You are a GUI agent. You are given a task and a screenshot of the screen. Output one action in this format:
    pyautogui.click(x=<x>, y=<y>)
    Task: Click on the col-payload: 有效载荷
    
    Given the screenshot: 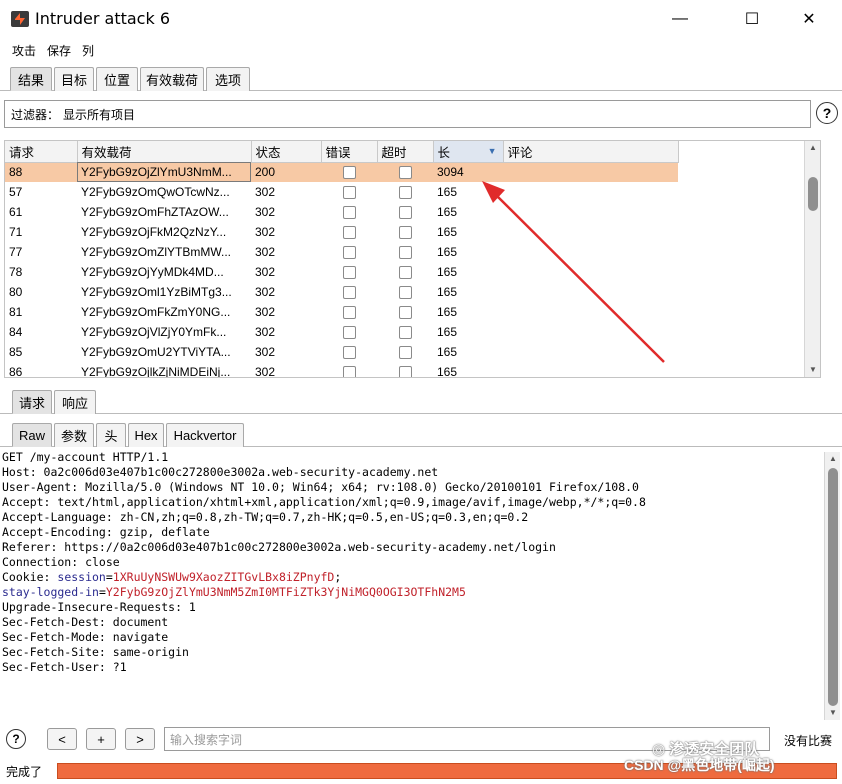 What is the action you would take?
    pyautogui.click(x=164, y=152)
    